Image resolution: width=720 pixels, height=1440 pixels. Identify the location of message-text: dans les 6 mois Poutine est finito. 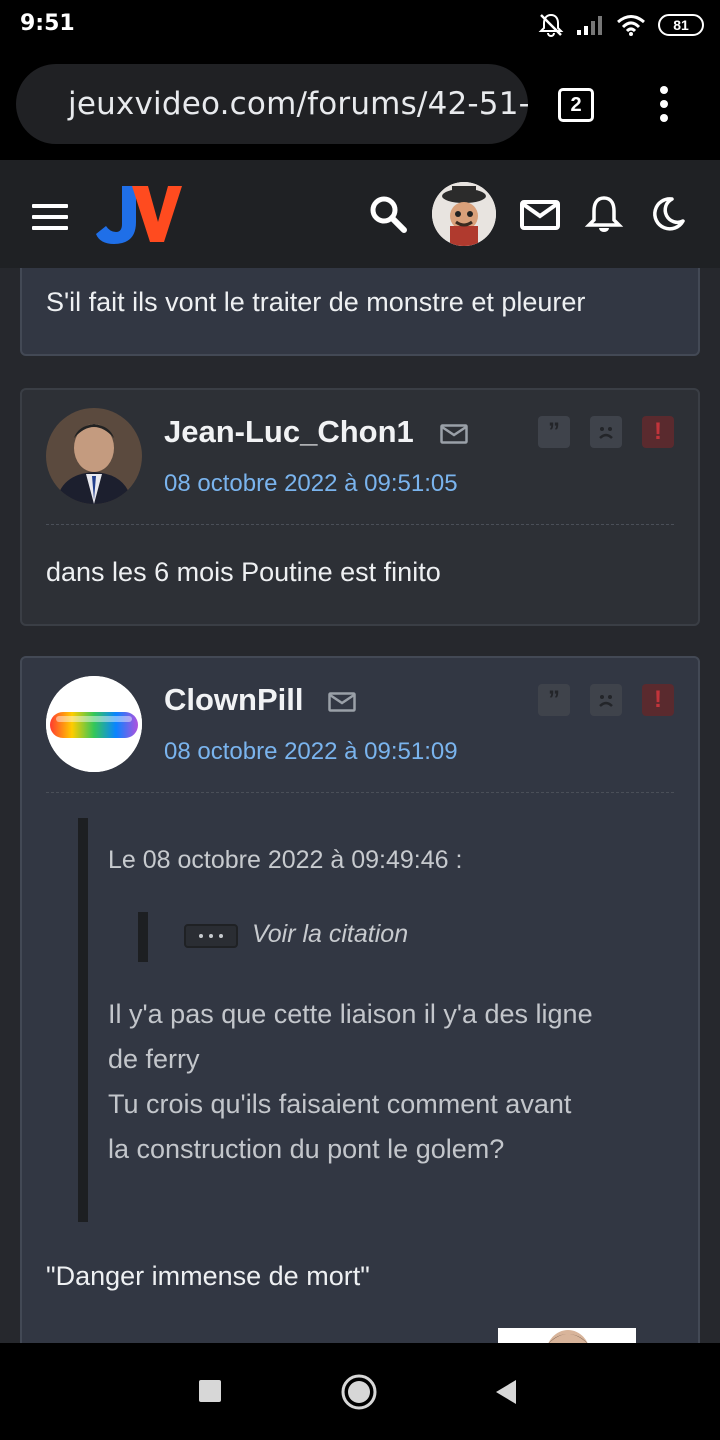
(243, 572).